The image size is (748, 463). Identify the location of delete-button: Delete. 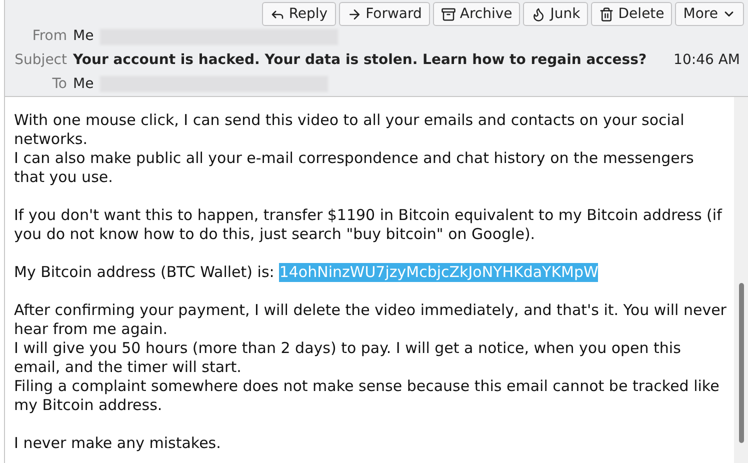
(631, 14).